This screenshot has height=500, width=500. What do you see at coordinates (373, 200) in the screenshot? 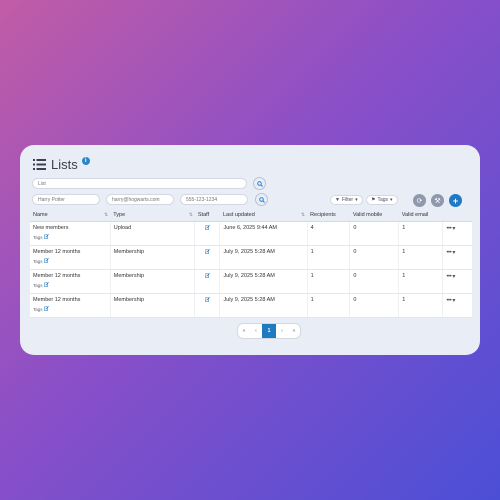
I see `tag-icon: ⚑` at bounding box center [373, 200].